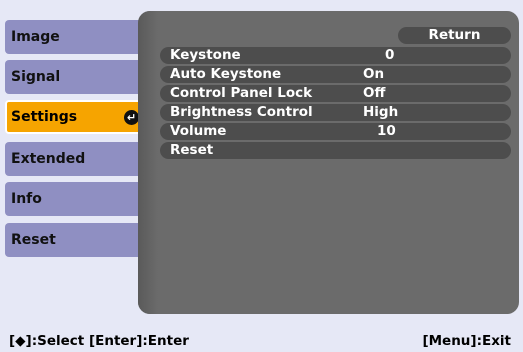 The width and height of the screenshot is (523, 352). I want to click on setting-value: 10, so click(386, 131).